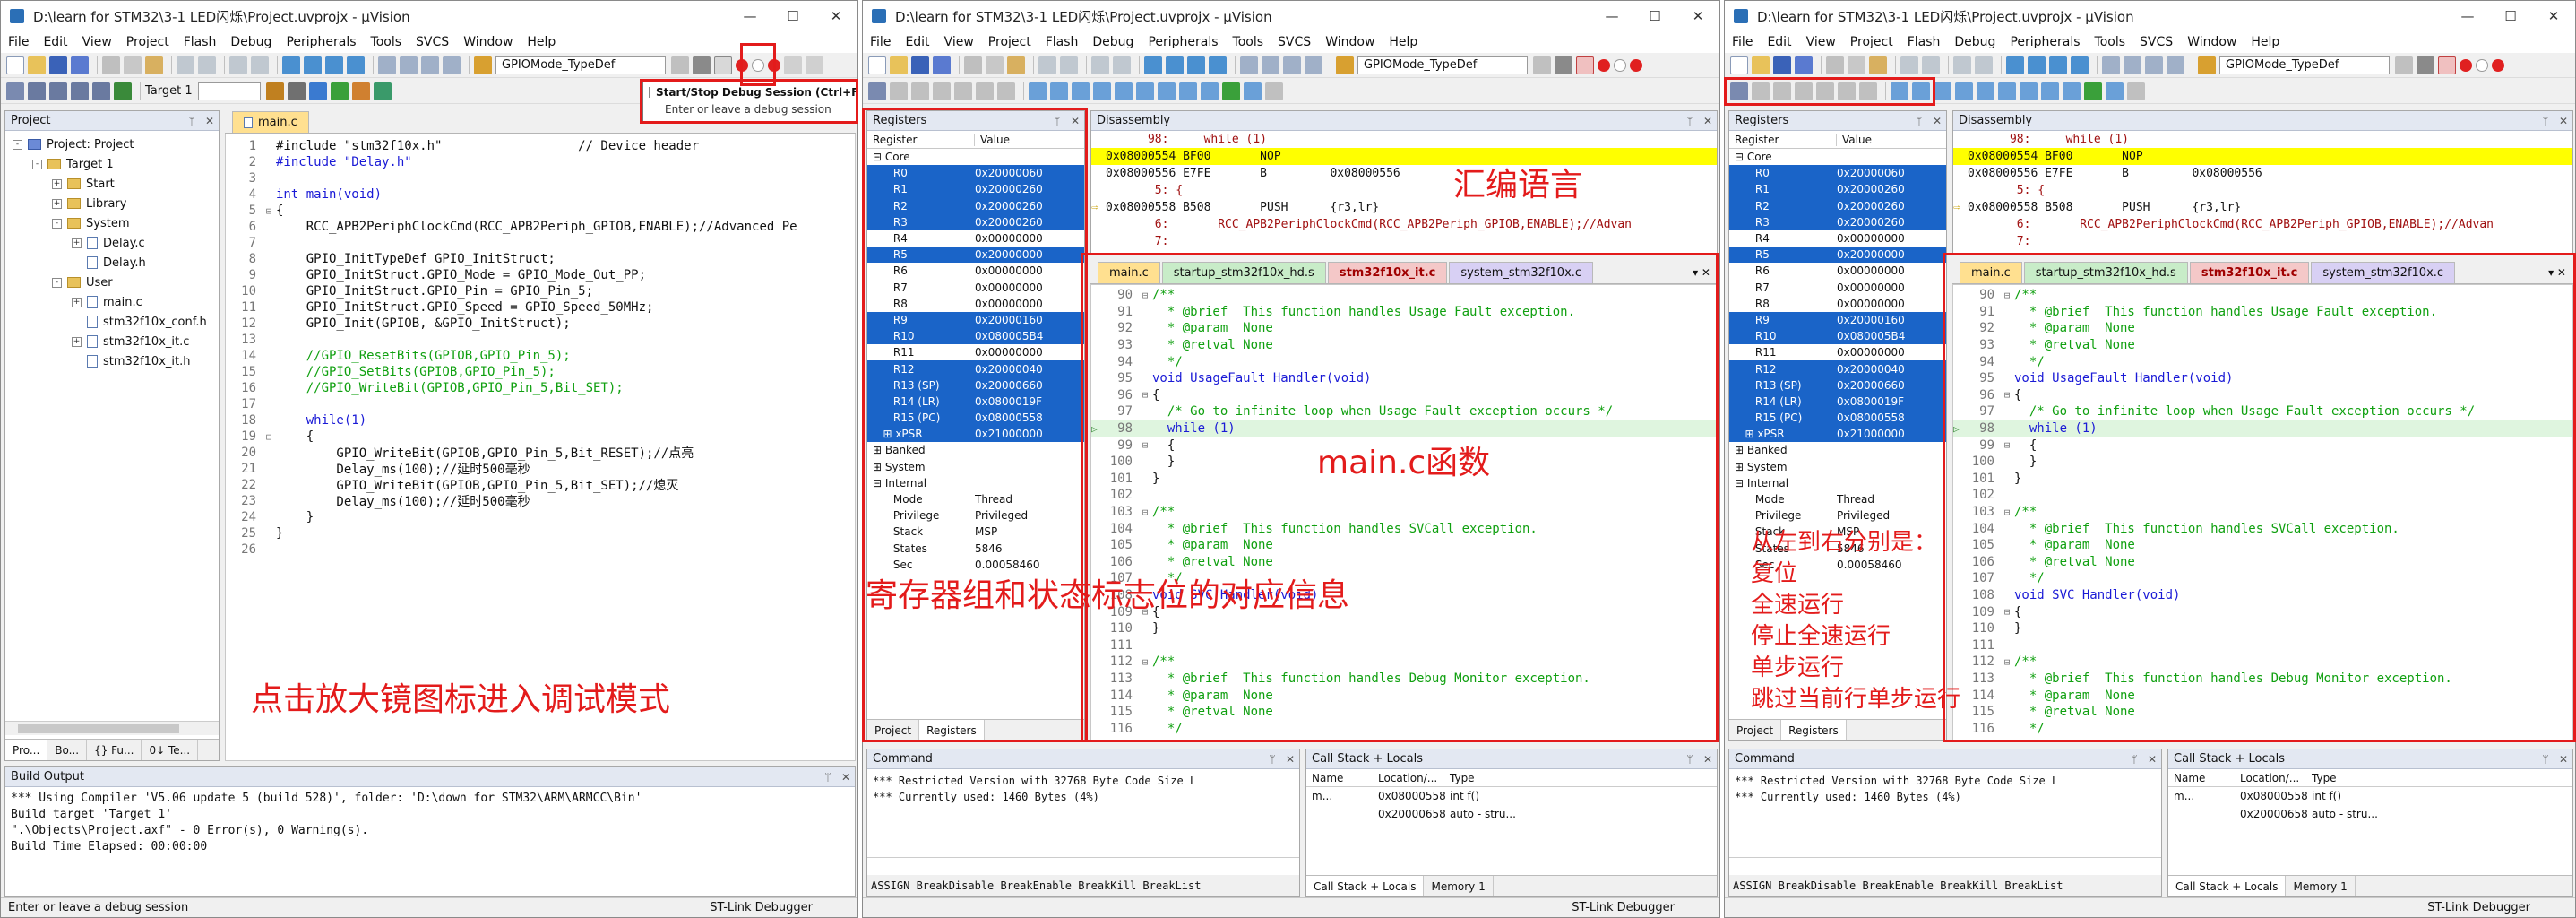 Image resolution: width=2576 pixels, height=918 pixels. What do you see at coordinates (1249, 65) in the screenshot?
I see `indent-icon` at bounding box center [1249, 65].